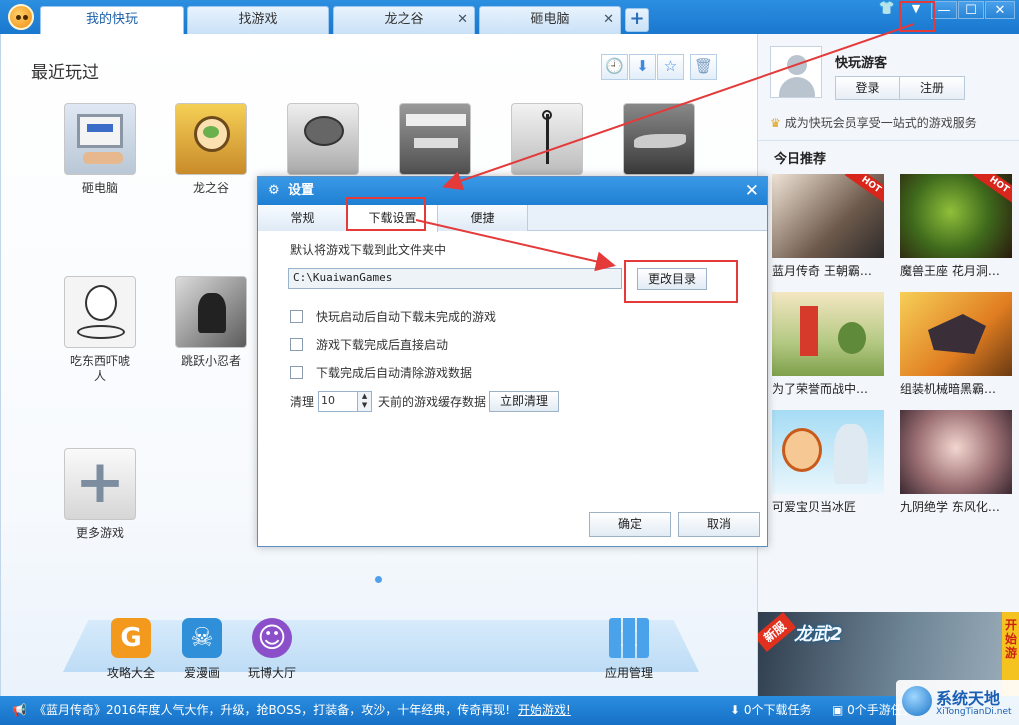 The image size is (1019, 725). I want to click on crown-icon: ♛, so click(775, 123).